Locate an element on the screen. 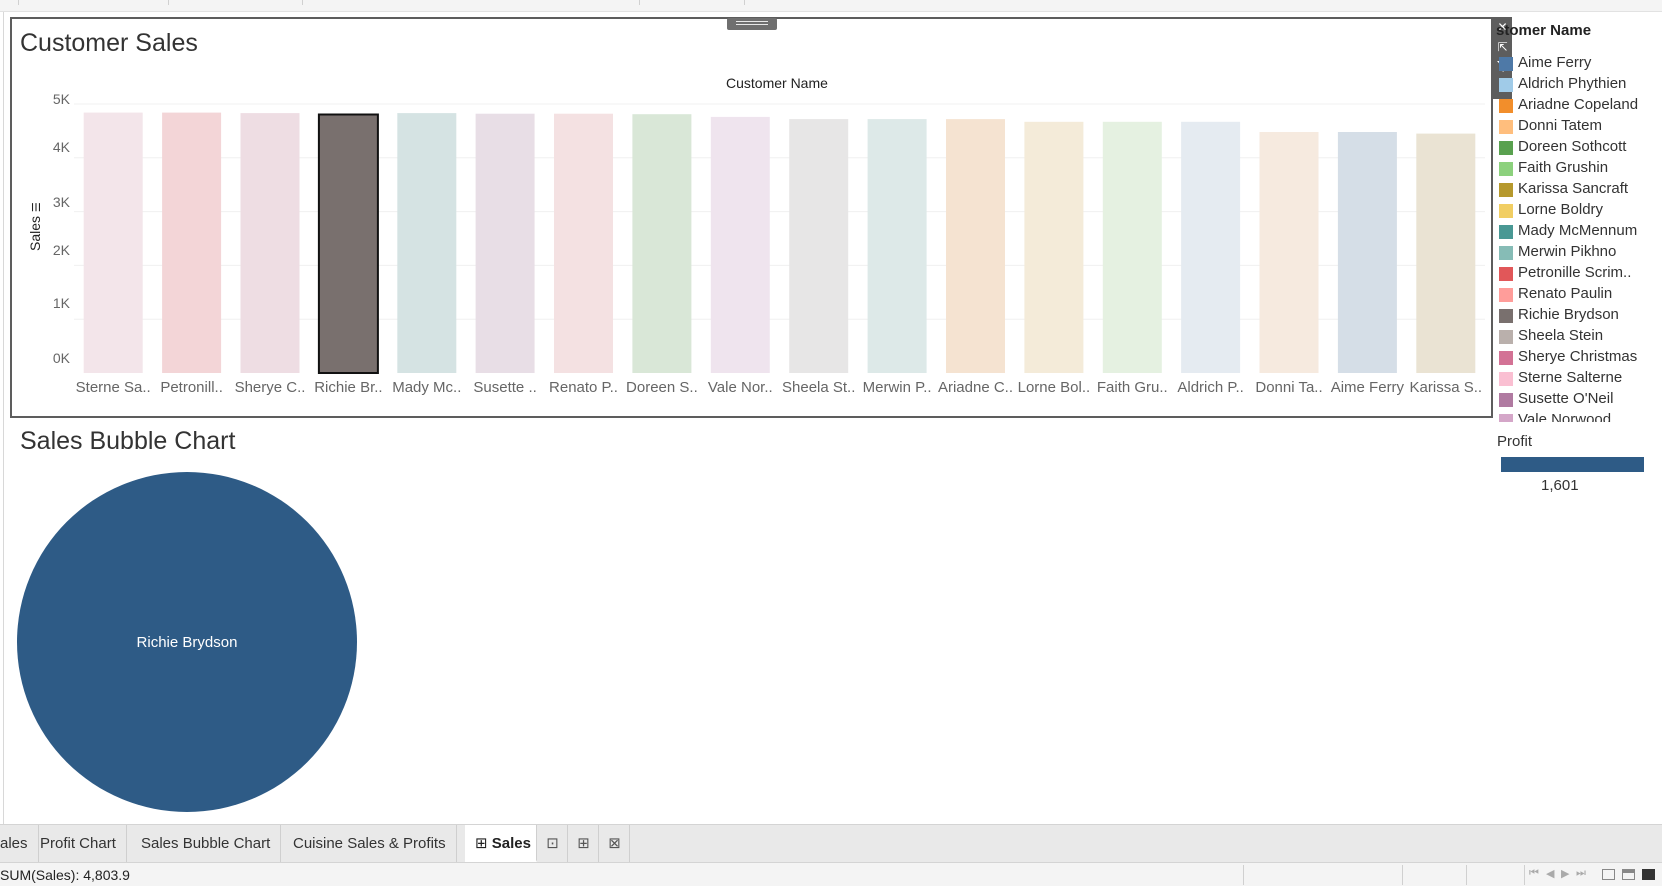 The height and width of the screenshot is (888, 1662). legend-item: Aldrich Phythien is located at coordinates (1579, 85).